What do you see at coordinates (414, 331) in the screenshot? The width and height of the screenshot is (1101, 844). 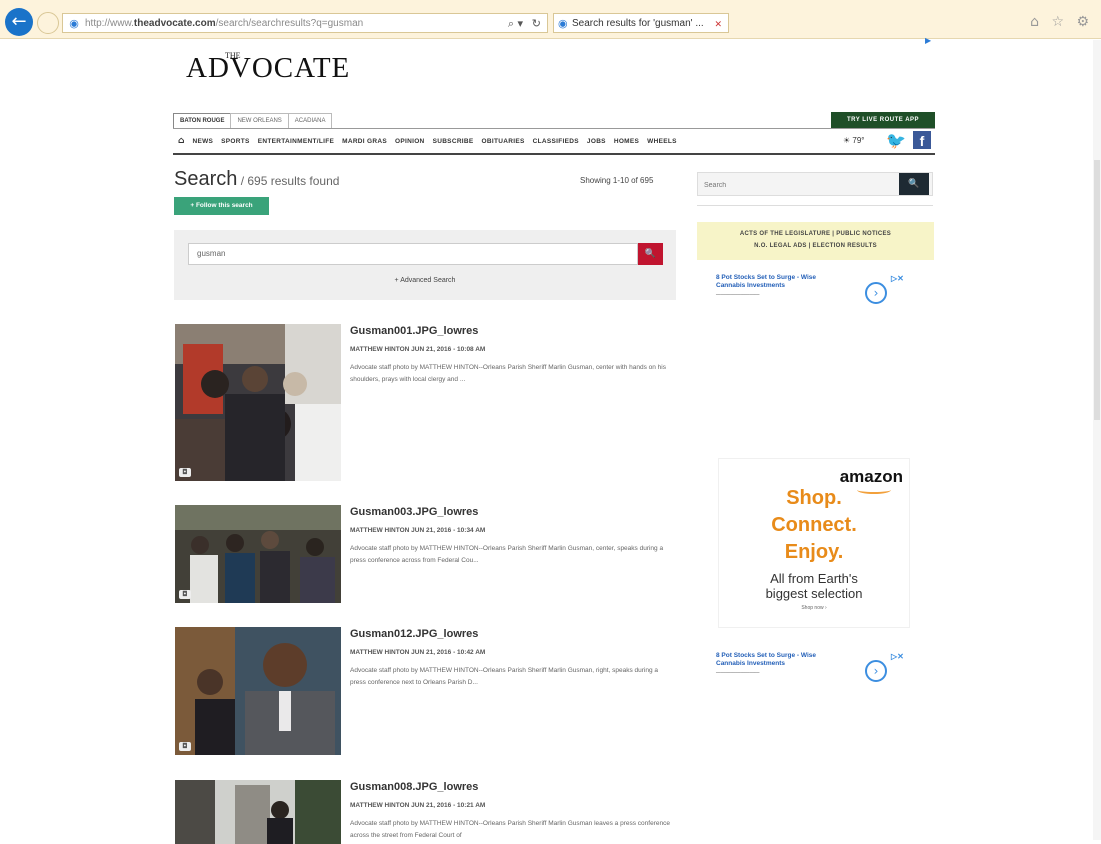 I see `result-title: Gusman001.JPG_lowres` at bounding box center [414, 331].